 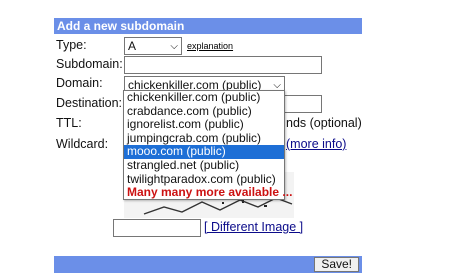 What do you see at coordinates (204, 97) in the screenshot?
I see `domain-option: chickenkiller.com (public)` at bounding box center [204, 97].